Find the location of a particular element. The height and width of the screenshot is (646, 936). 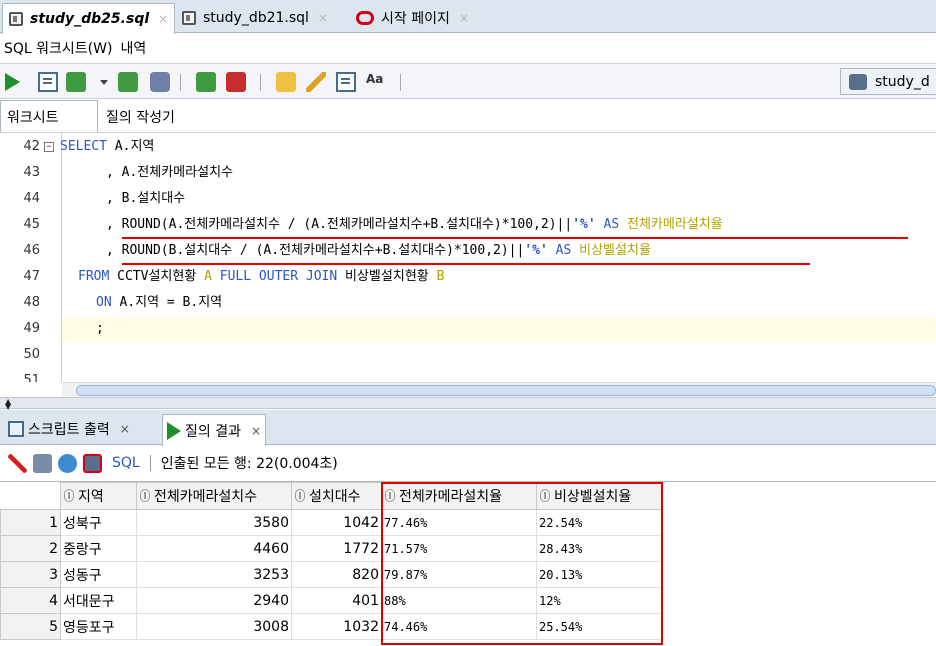

cell-region: 성북구 is located at coordinates (98, 522).